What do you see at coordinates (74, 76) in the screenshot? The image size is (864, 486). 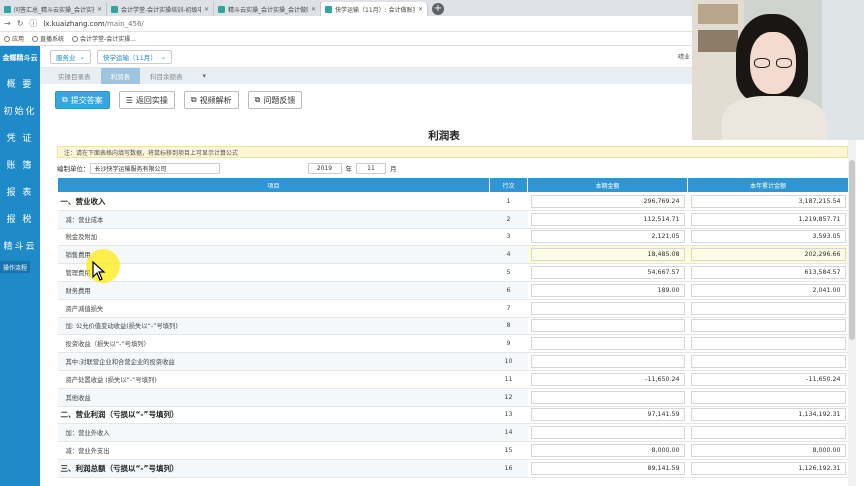 I see `tab-practice-list: 实操目录表` at bounding box center [74, 76].